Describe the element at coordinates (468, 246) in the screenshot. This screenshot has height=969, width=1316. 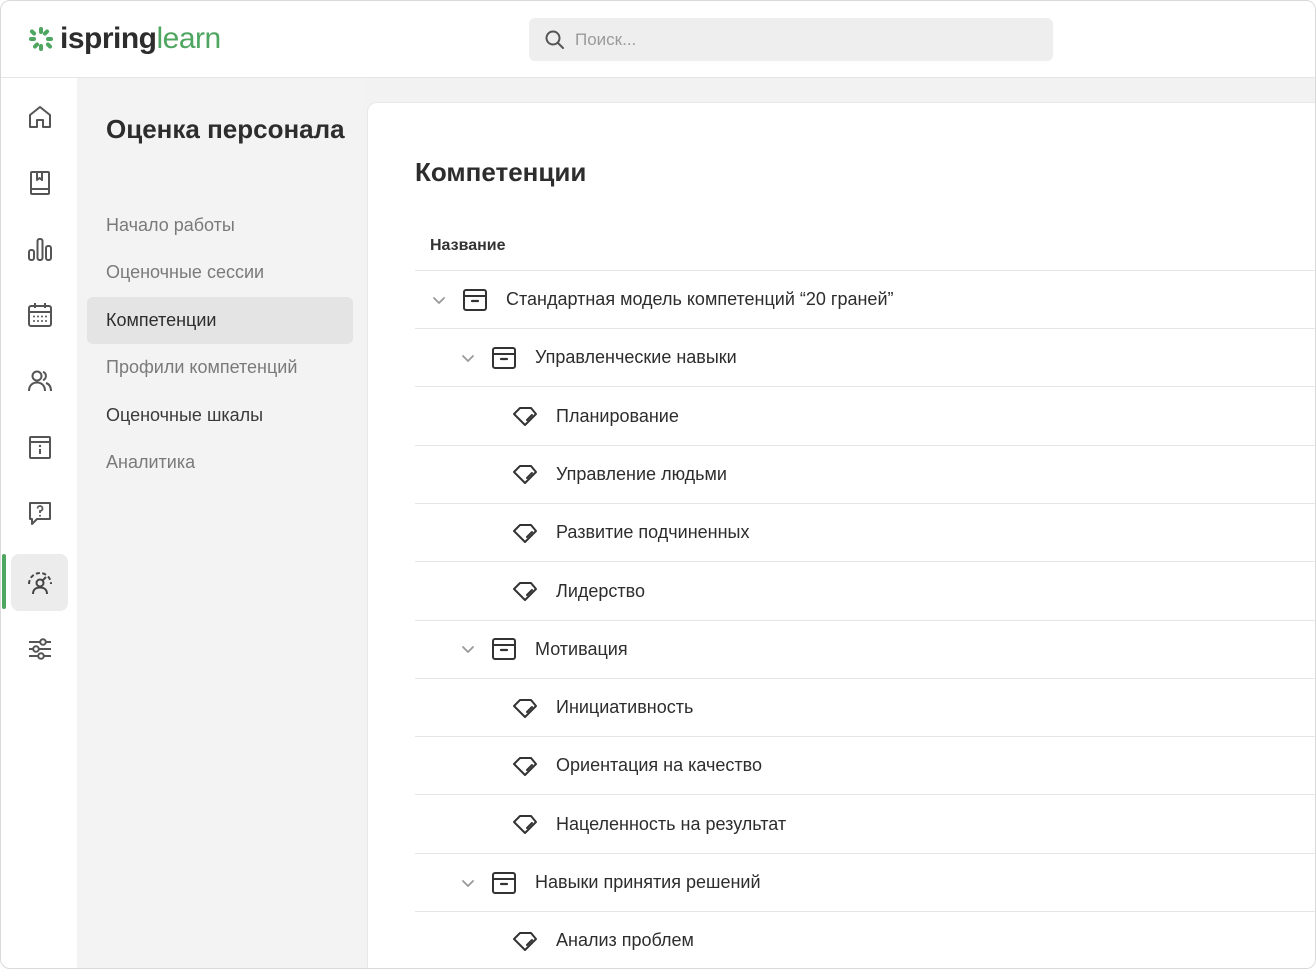
I see `column-header-name: Название` at that location.